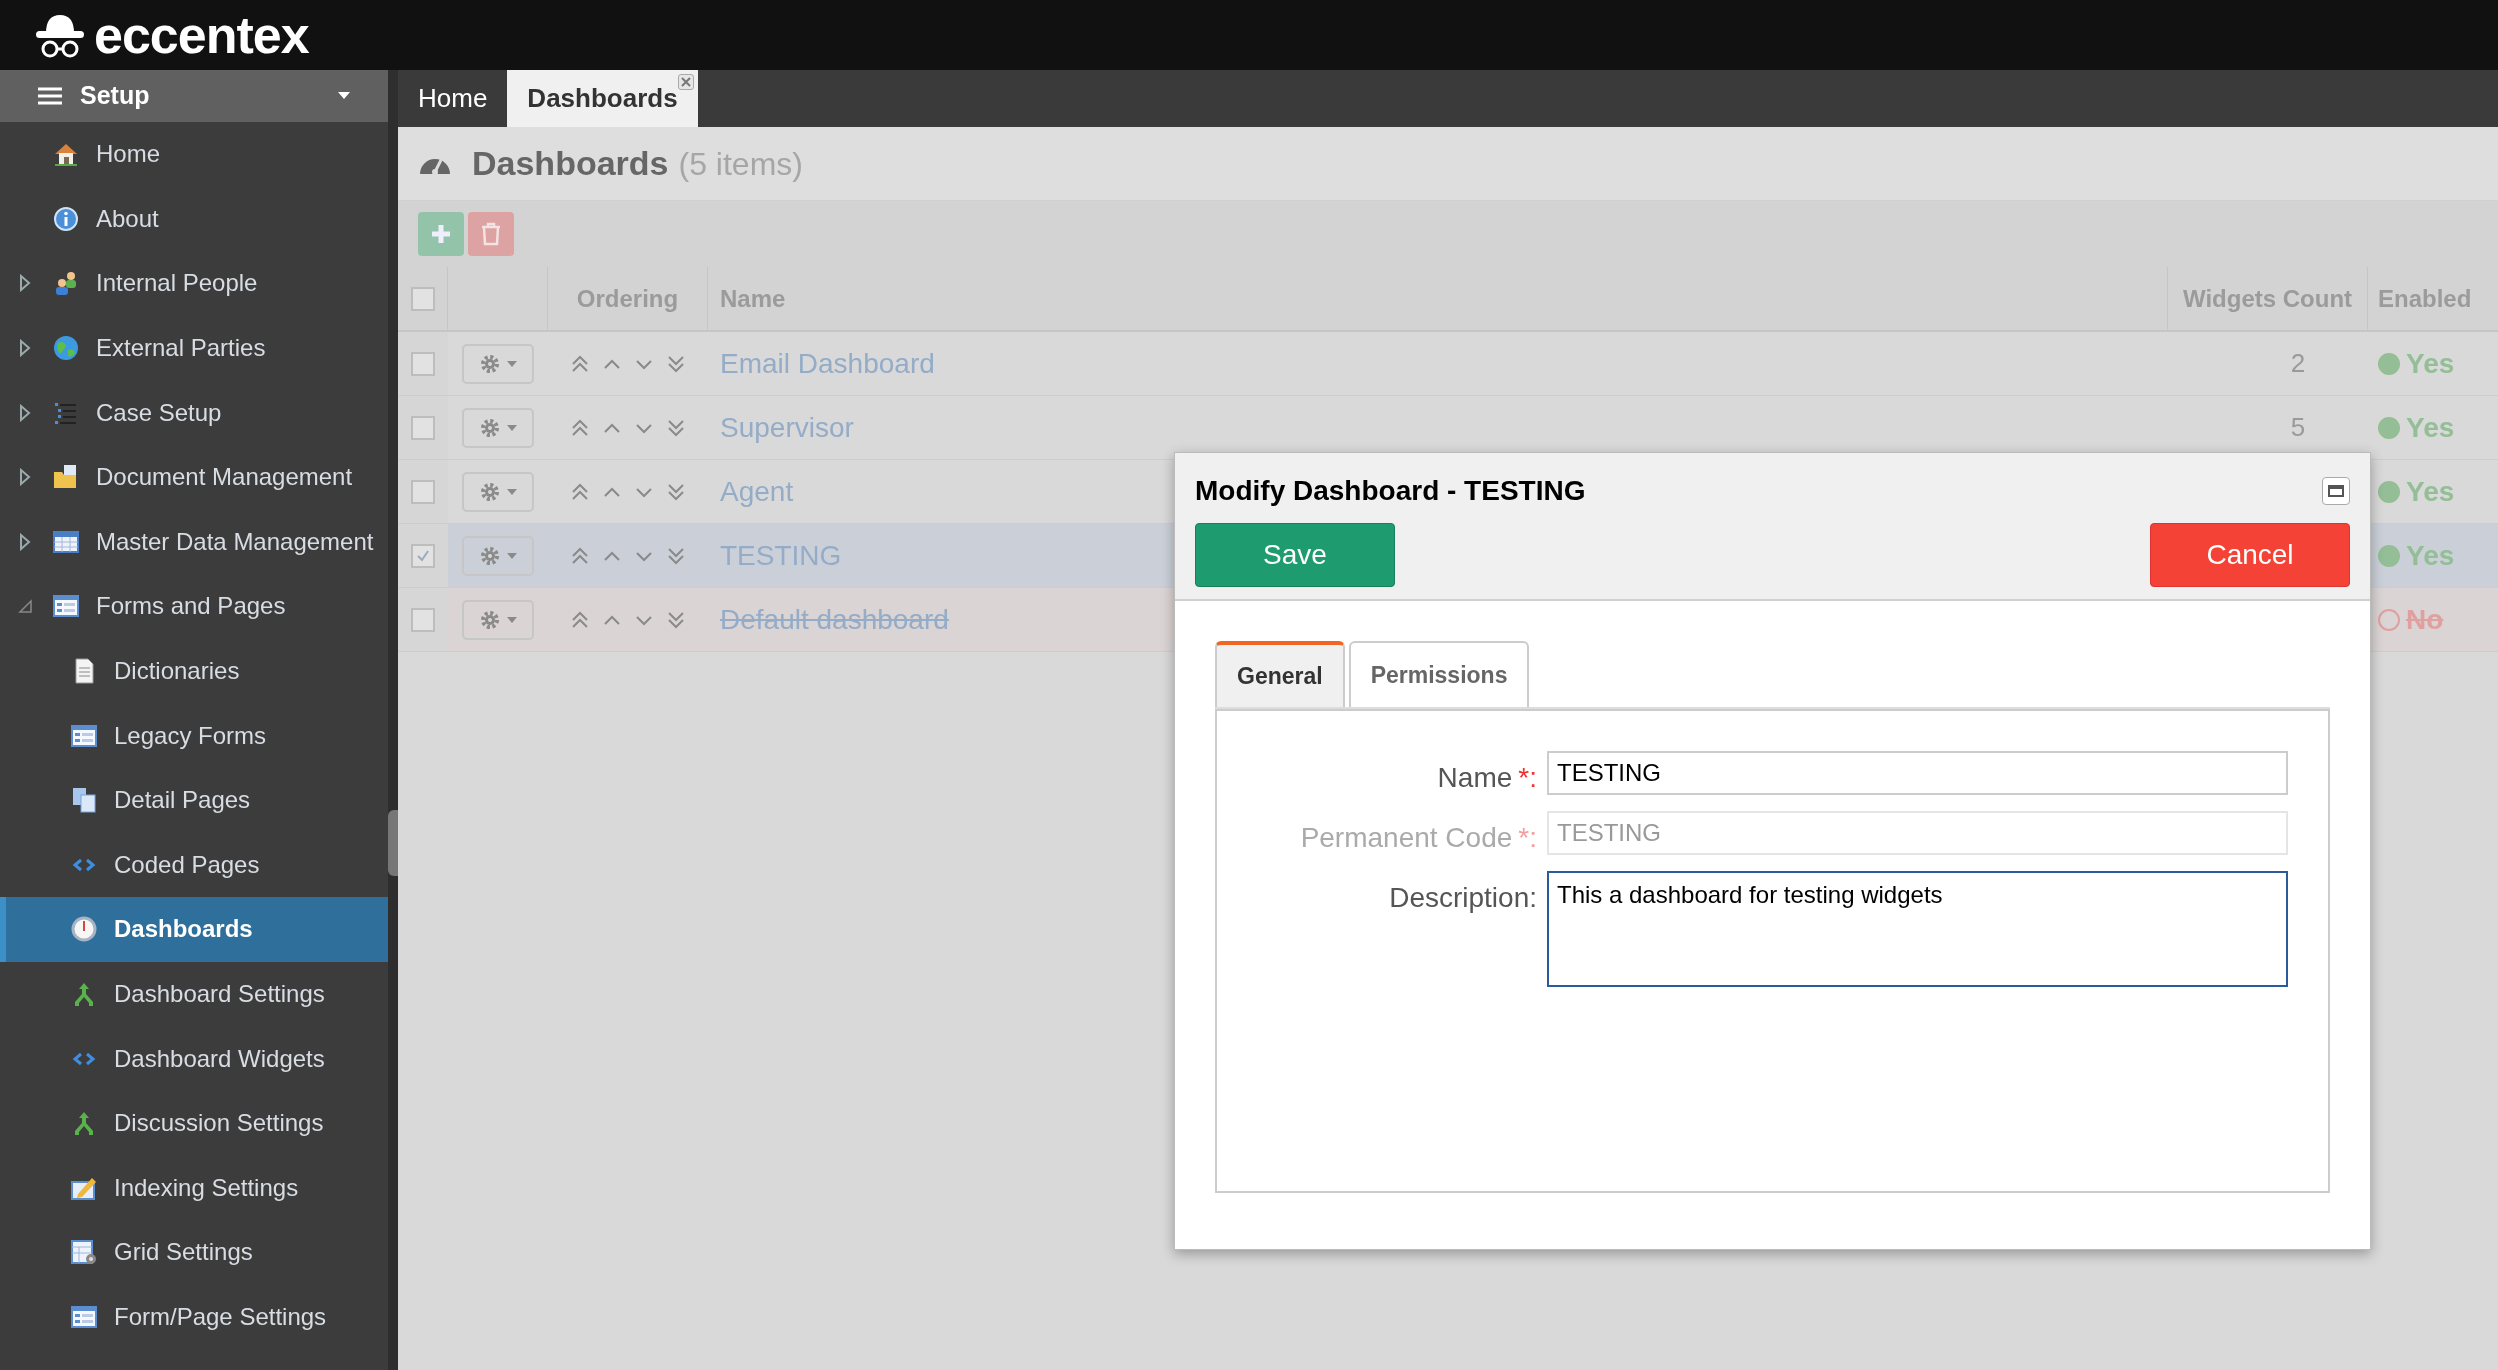 This screenshot has width=2498, height=1370. What do you see at coordinates (685, 82) in the screenshot?
I see `close-icon` at bounding box center [685, 82].